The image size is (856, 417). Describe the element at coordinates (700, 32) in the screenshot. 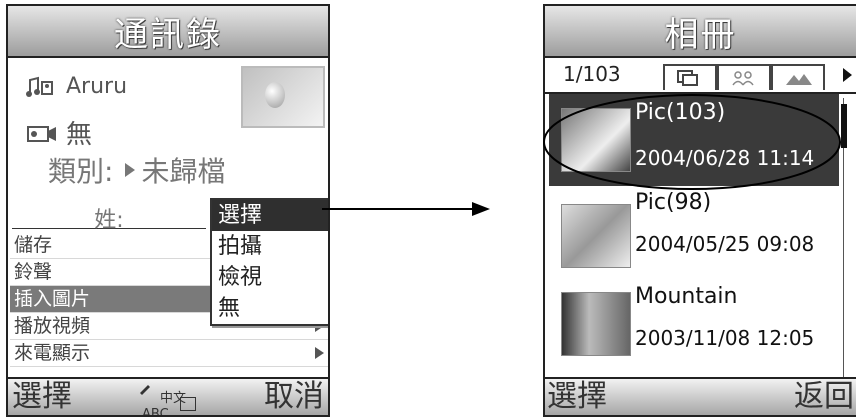

I see `album-title: 相冊` at that location.